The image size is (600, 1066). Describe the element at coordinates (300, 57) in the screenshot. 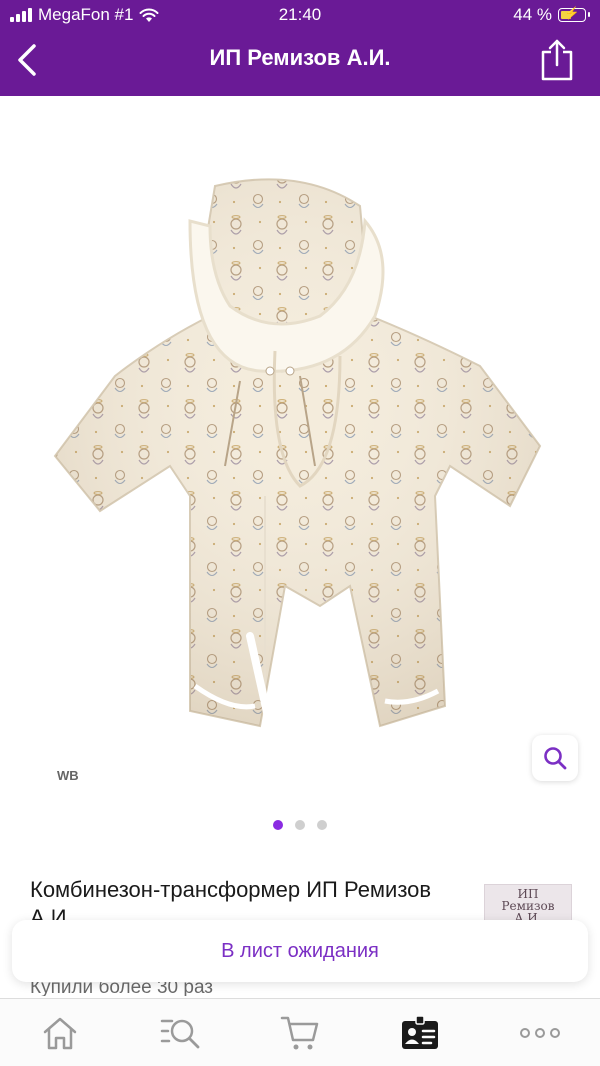

I see `page-title: ИП Ремизов А.И.` at that location.